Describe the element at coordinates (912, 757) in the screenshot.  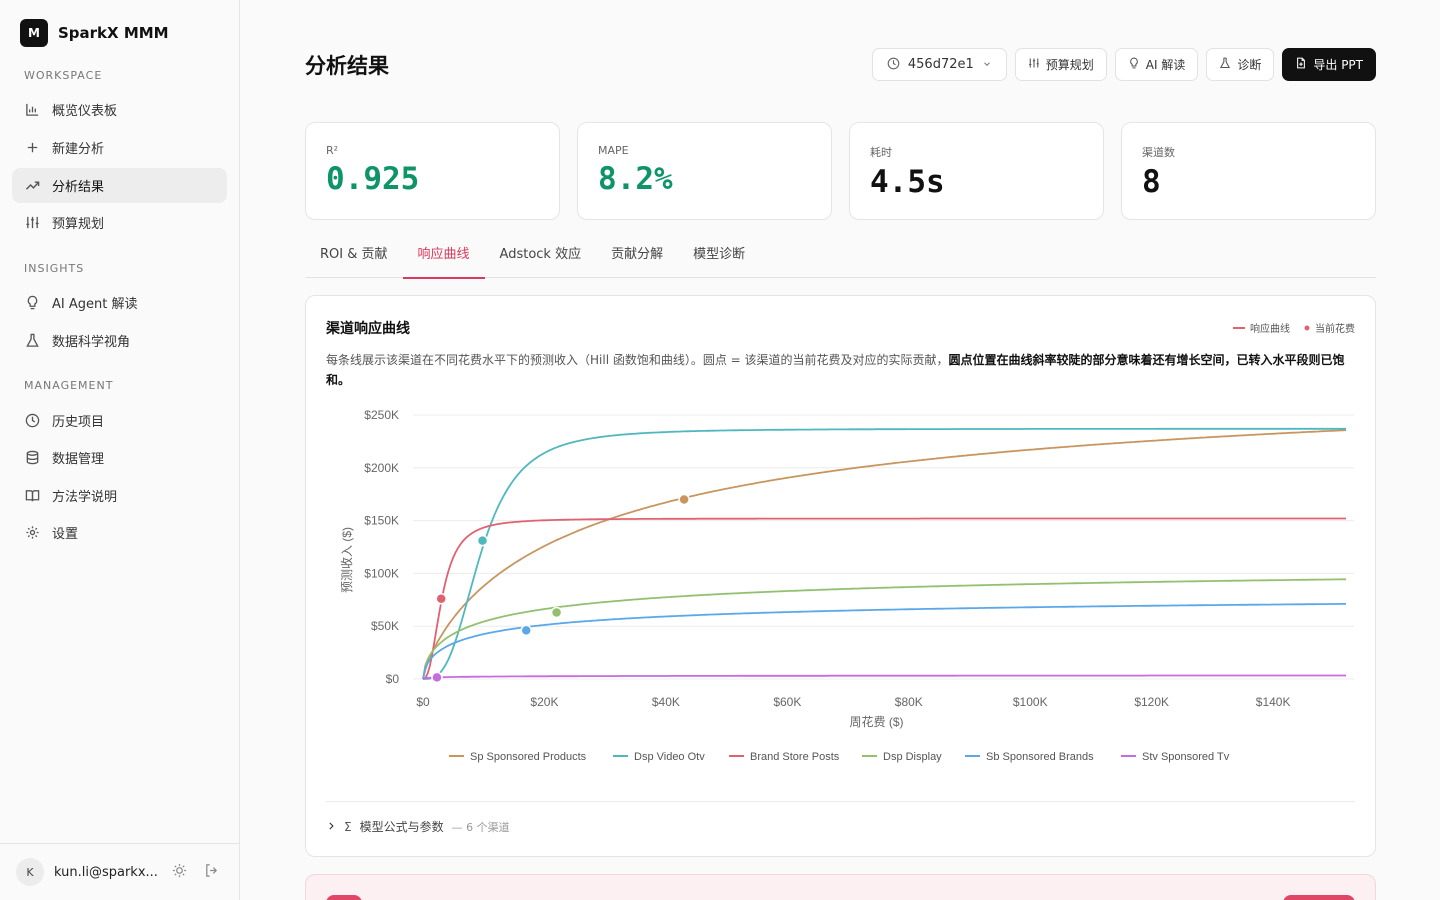
I see `legend-label: Dsp Display` at that location.